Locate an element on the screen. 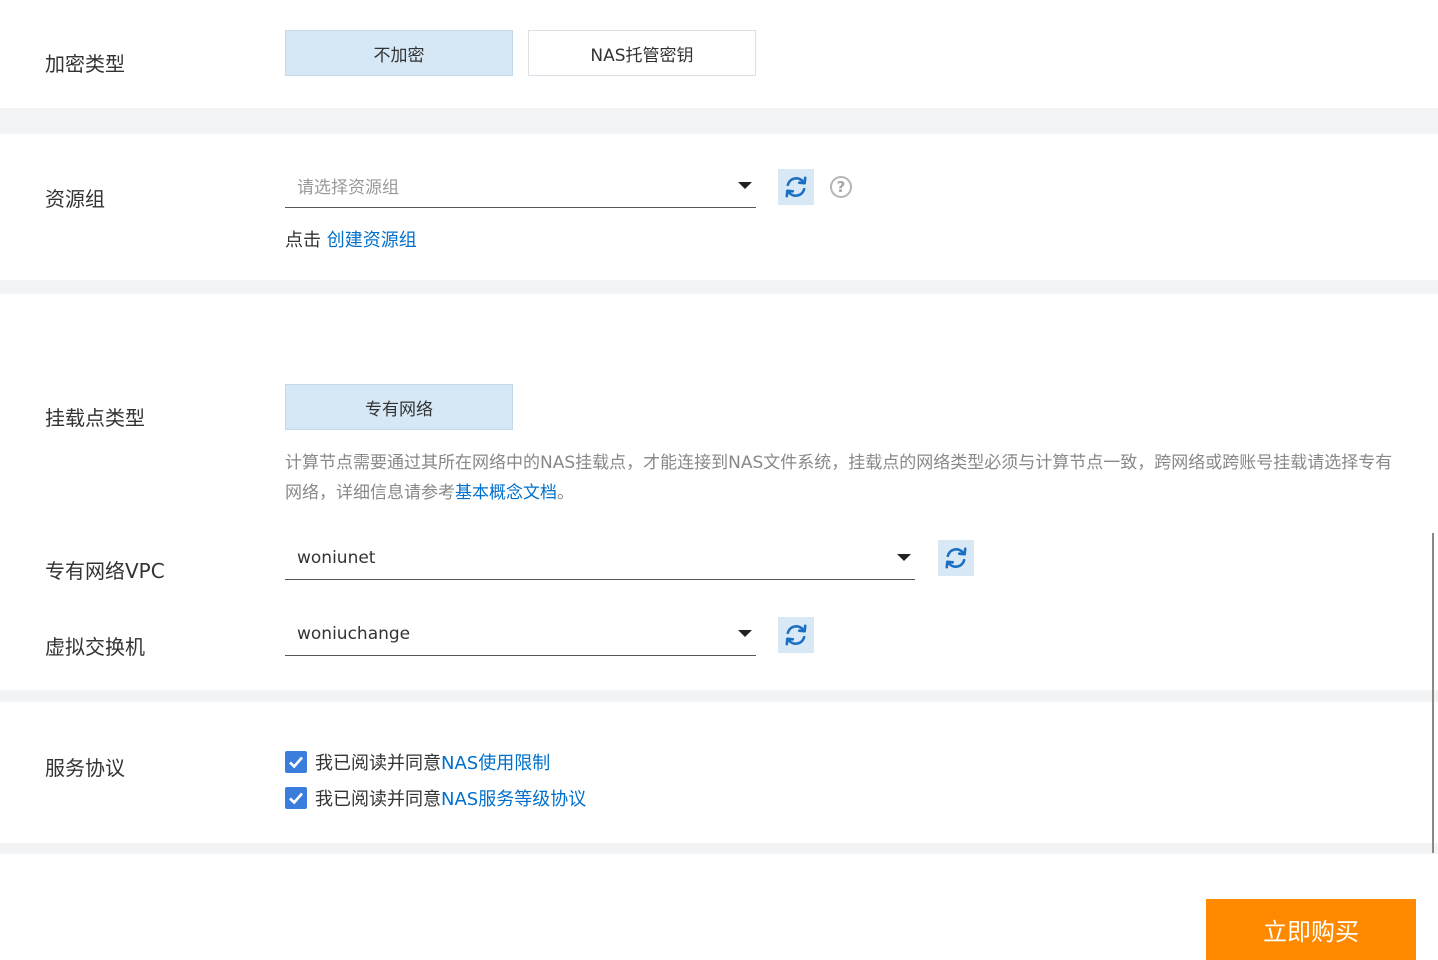 Image resolution: width=1438 pixels, height=960 pixels. agreement-usage-limits-checkbox is located at coordinates (296, 762).